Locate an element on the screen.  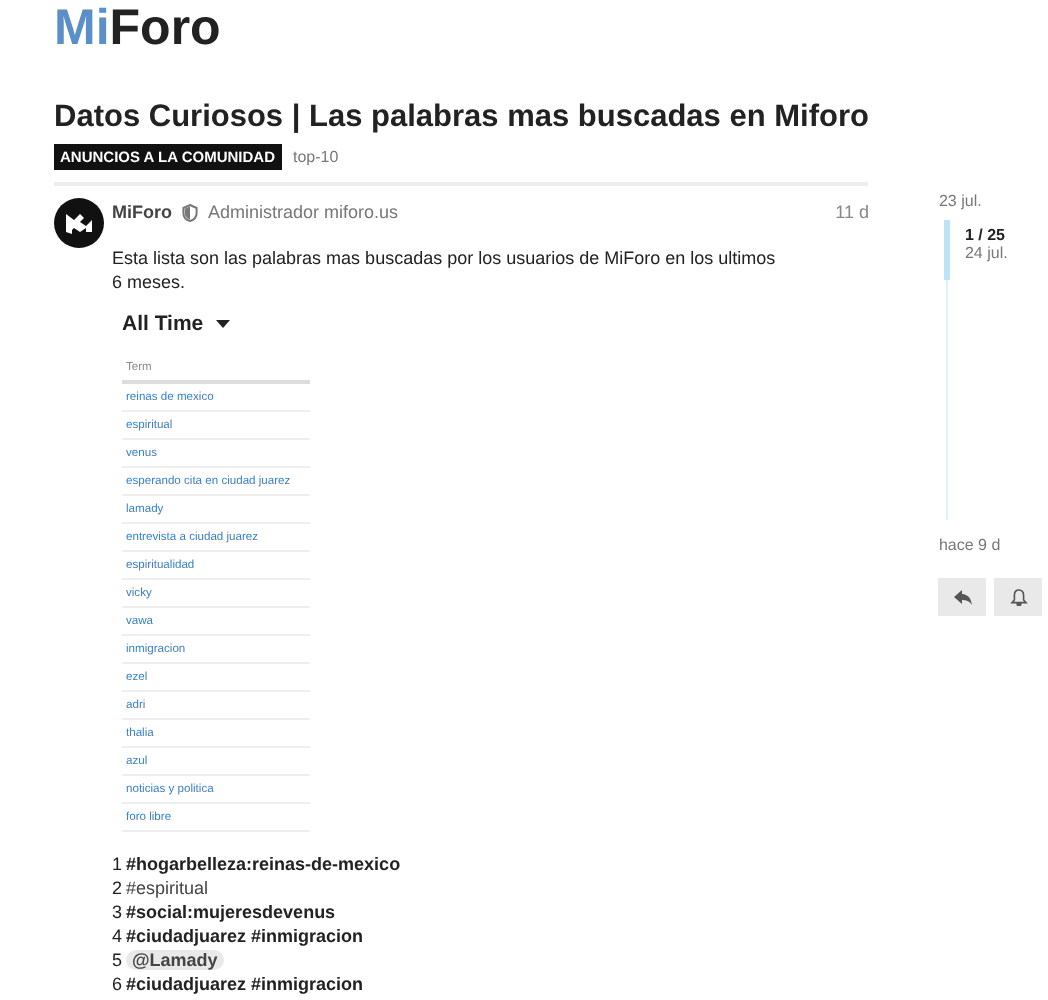
reply-button is located at coordinates (962, 597).